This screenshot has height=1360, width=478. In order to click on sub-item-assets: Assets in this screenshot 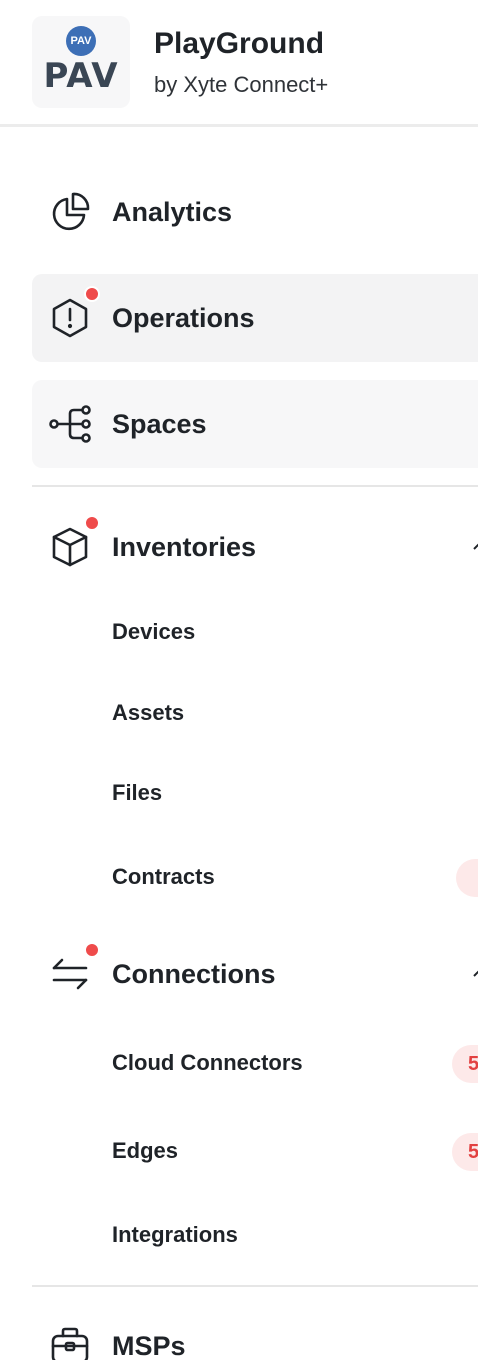, I will do `click(279, 713)`.